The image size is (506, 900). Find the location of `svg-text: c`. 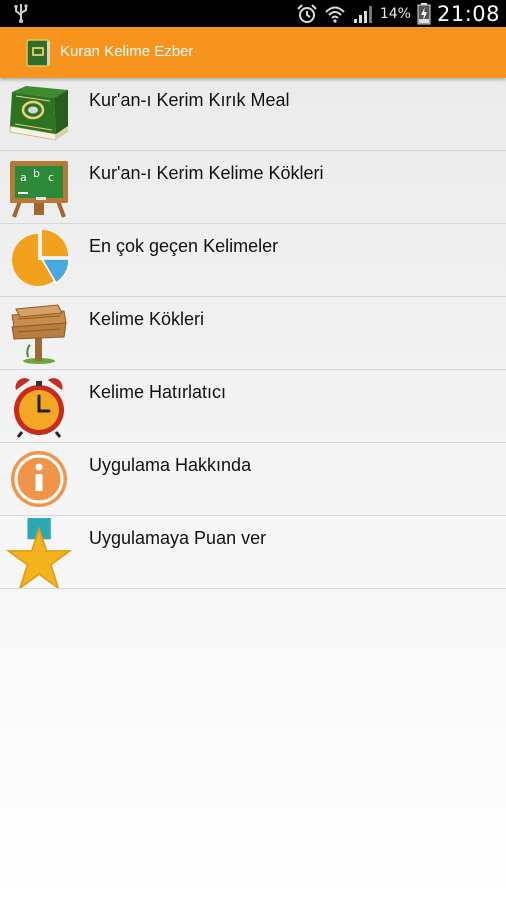

svg-text: c is located at coordinates (51, 177).